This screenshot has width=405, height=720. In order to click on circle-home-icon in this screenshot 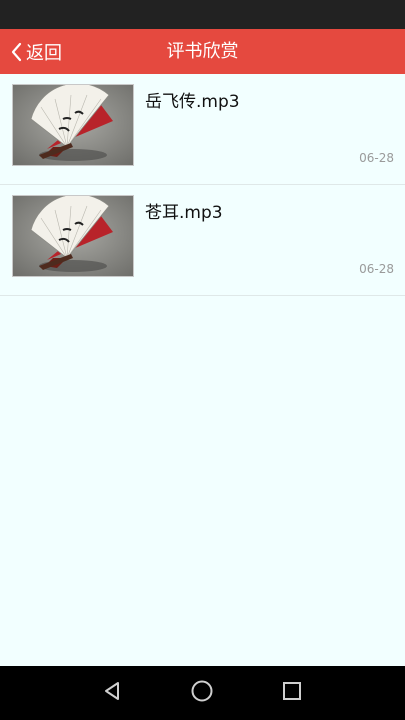, I will do `click(202, 693)`.